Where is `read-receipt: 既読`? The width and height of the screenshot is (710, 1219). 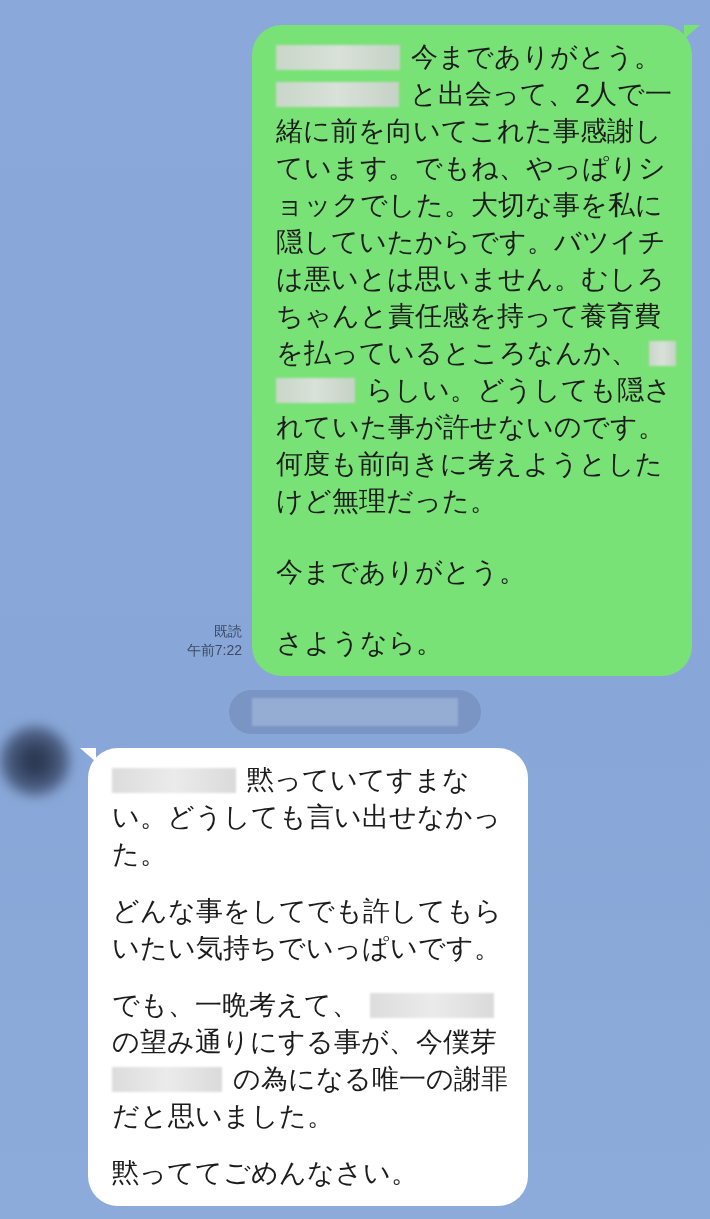
read-receipt: 既読 is located at coordinates (228, 631).